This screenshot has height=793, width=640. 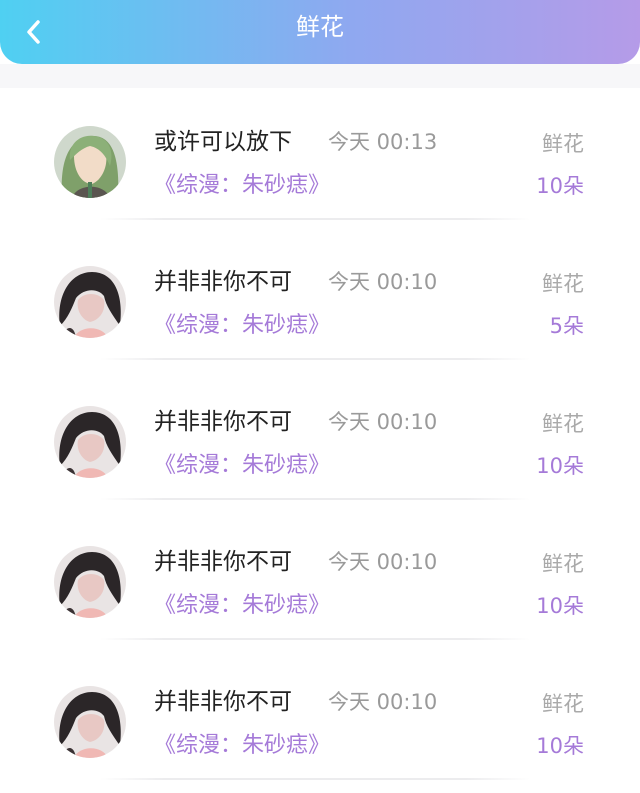 What do you see at coordinates (566, 326) in the screenshot?
I see `gift-count: 5朵` at bounding box center [566, 326].